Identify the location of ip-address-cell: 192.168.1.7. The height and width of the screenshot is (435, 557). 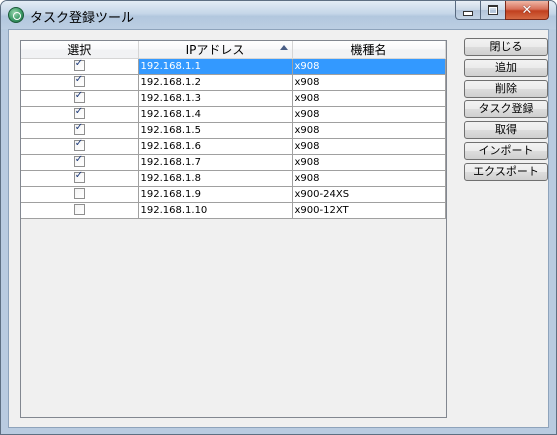
(215, 162).